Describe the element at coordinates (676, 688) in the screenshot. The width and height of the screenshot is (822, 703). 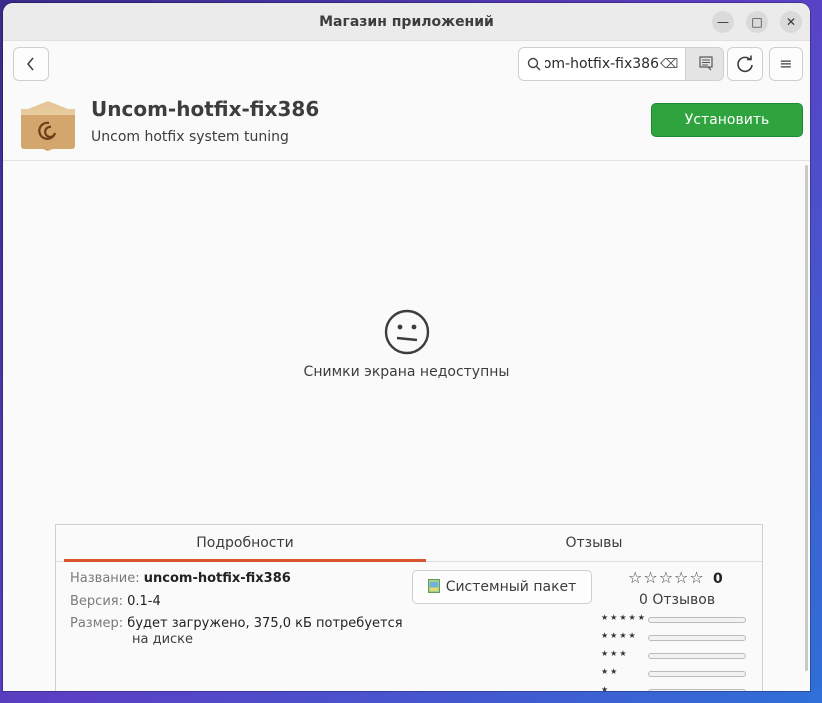
I see `histogram-row-1: ★` at that location.